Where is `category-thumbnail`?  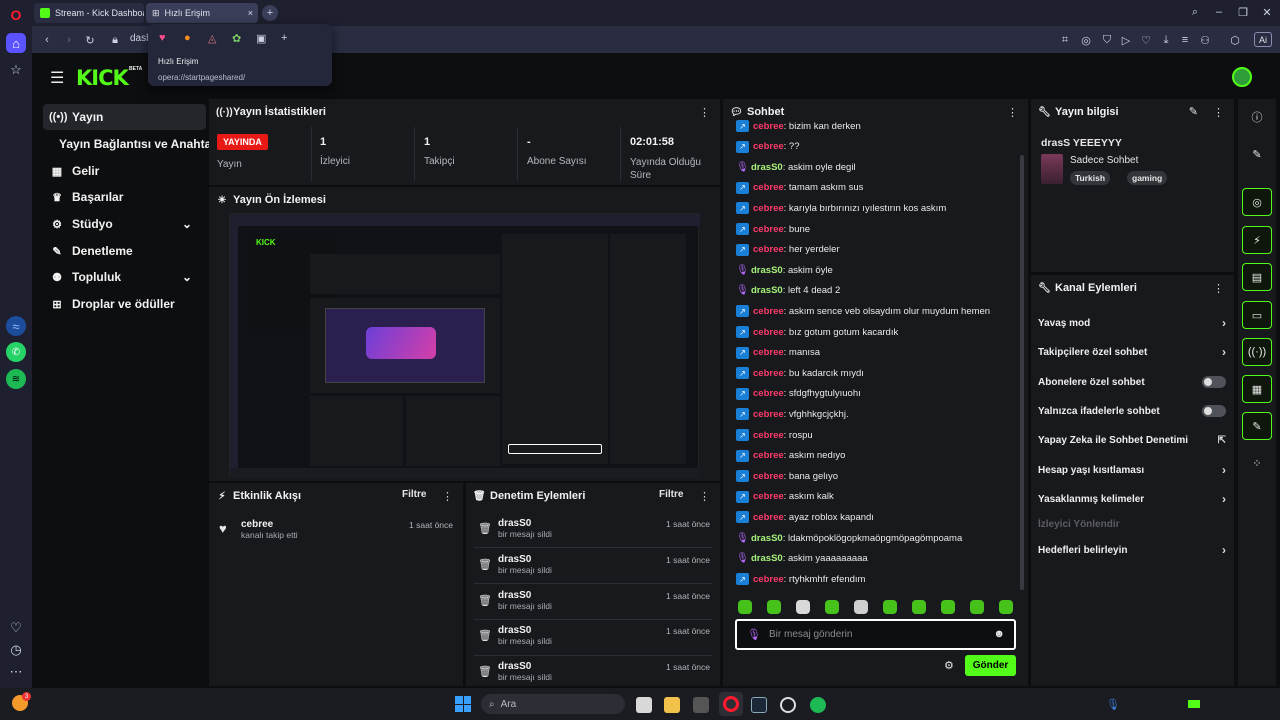 category-thumbnail is located at coordinates (1052, 169).